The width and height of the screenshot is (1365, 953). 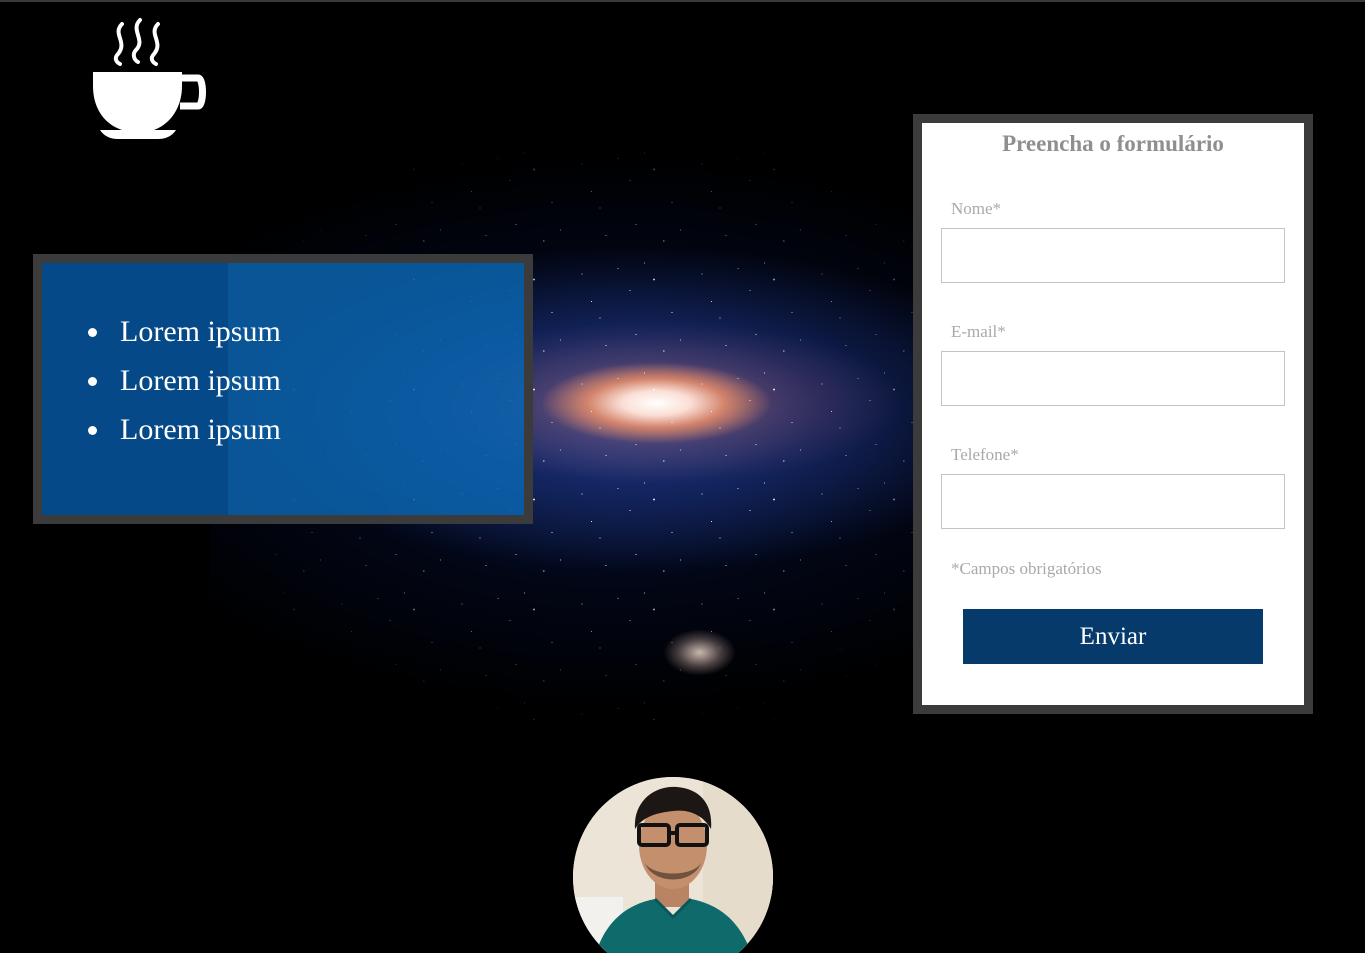 What do you see at coordinates (978, 331) in the screenshot?
I see `email-label: E-mail*` at bounding box center [978, 331].